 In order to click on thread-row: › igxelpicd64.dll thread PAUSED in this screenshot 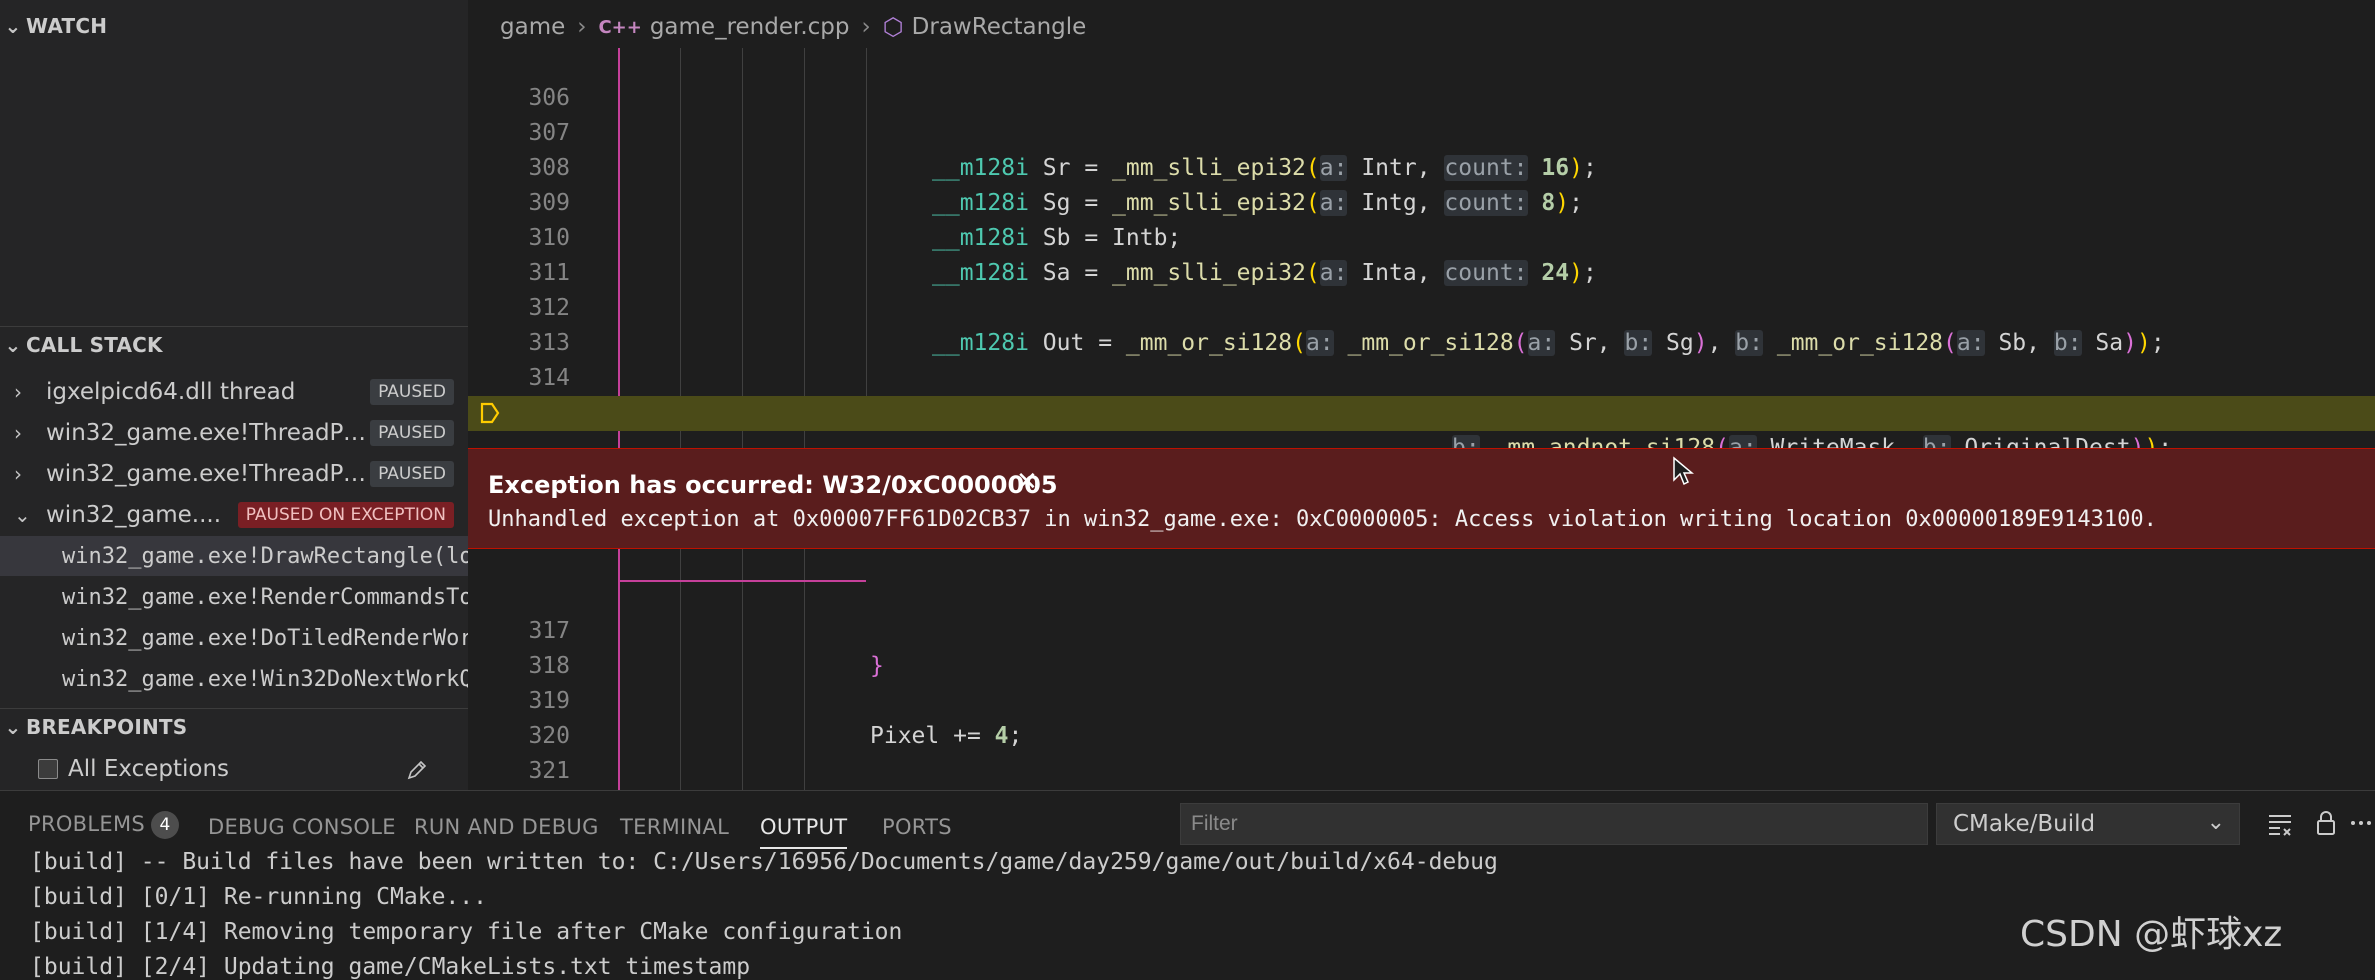, I will do `click(234, 392)`.